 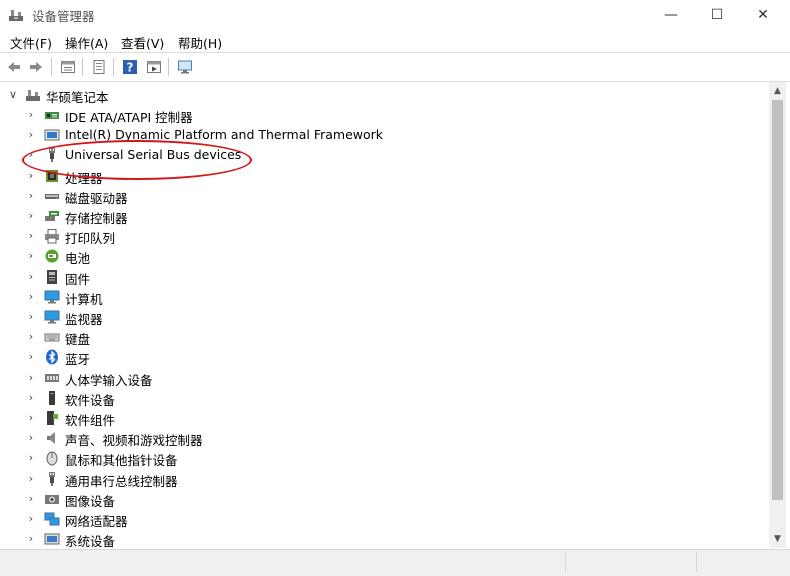 What do you see at coordinates (383, 337) in the screenshot?
I see `tree-item: › 键盘` at bounding box center [383, 337].